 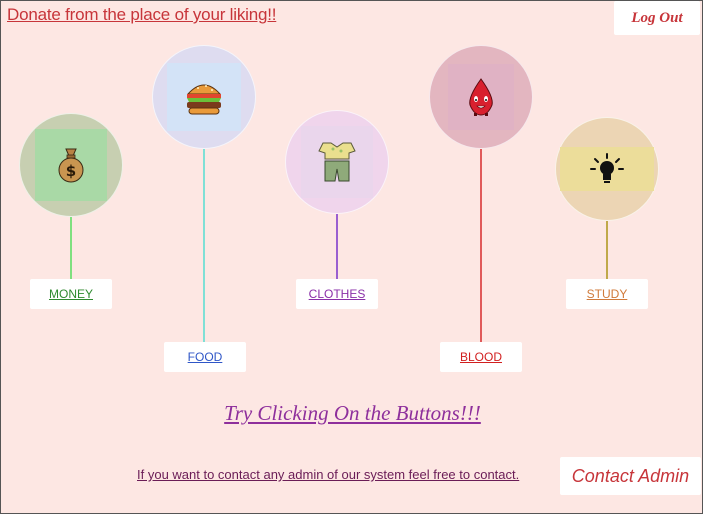 I want to click on clothes-icon, so click(x=337, y=162).